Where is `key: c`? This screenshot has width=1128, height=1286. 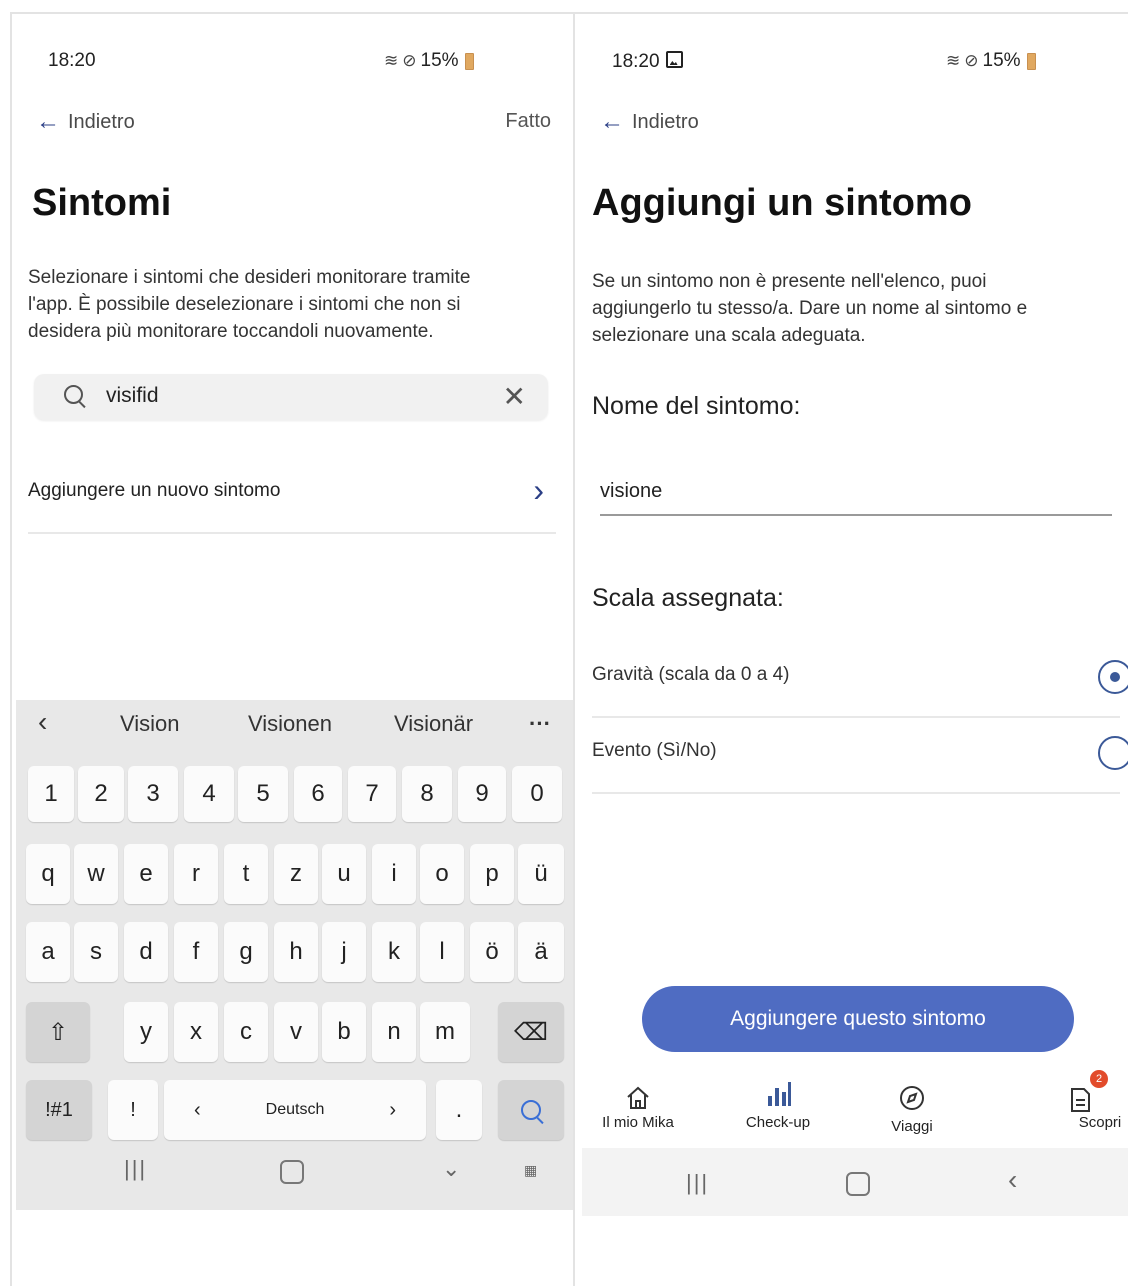
key: c is located at coordinates (246, 1032).